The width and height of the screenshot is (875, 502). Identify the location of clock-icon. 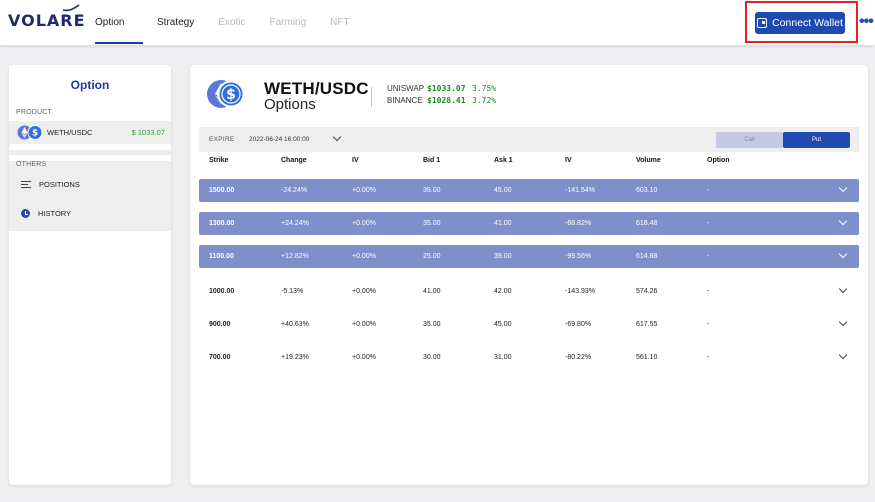
(25, 213).